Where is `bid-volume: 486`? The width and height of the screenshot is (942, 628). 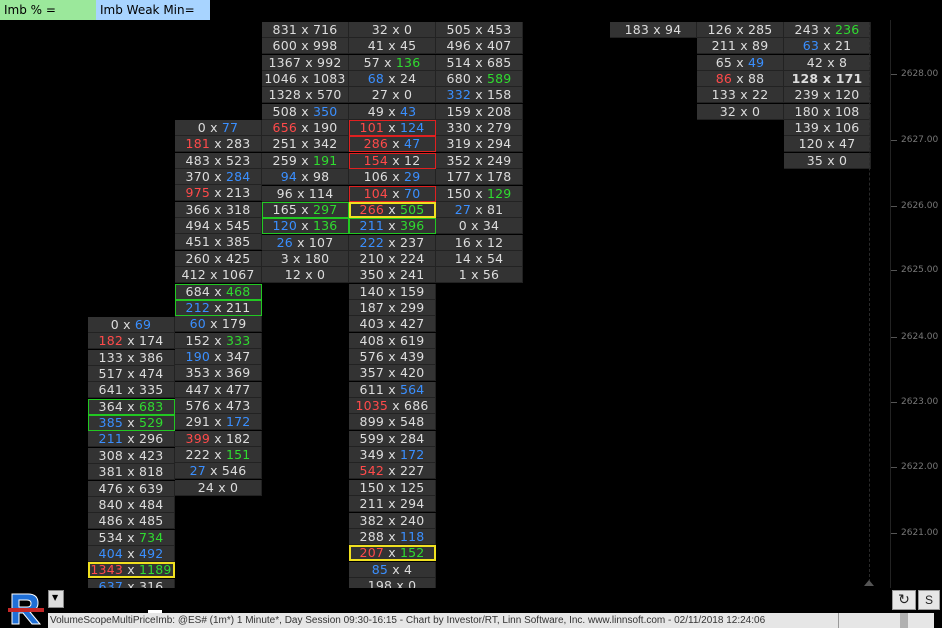 bid-volume: 486 is located at coordinates (111, 521).